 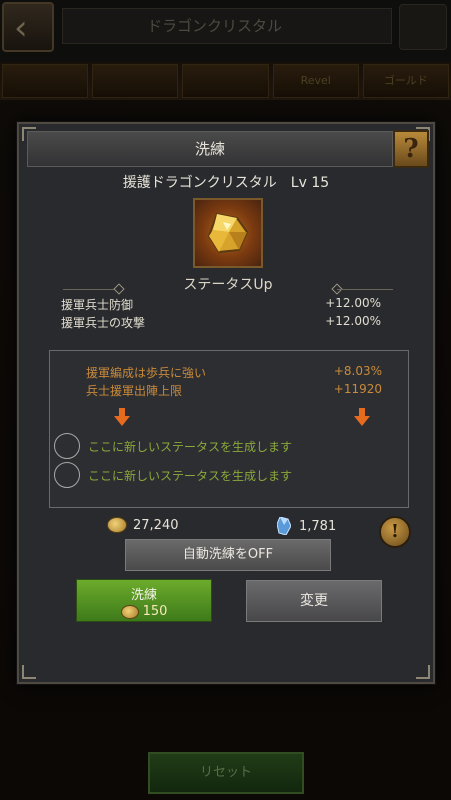 What do you see at coordinates (146, 373) in the screenshot?
I see `attribute-name: 援軍編成は歩兵に強い` at bounding box center [146, 373].